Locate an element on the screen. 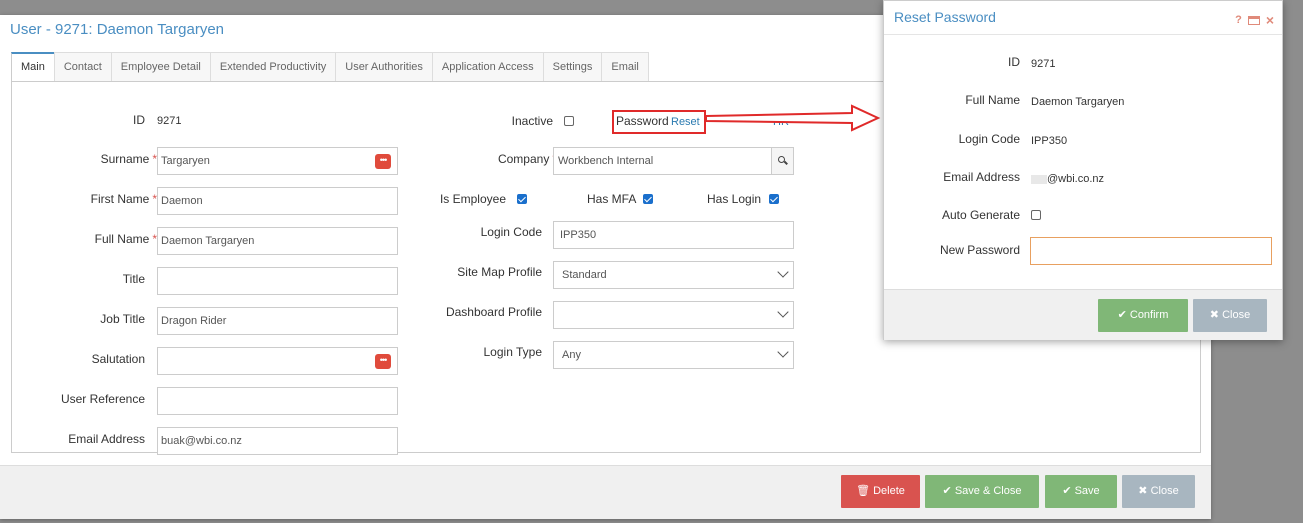 The height and width of the screenshot is (523, 1303). close-icon: ✖ is located at coordinates (1214, 315).